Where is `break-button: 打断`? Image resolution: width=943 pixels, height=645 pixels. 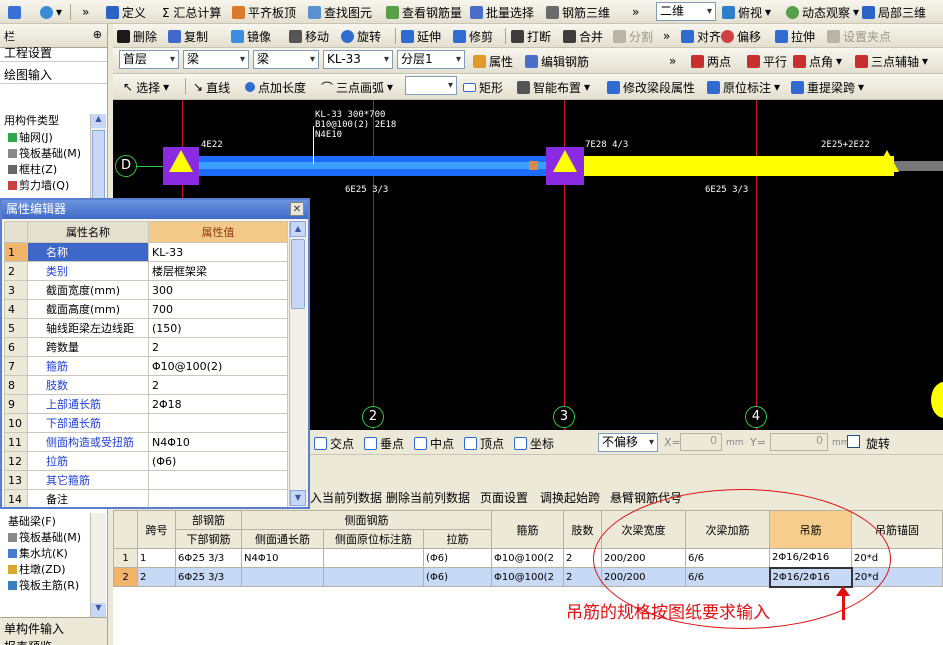
break-button: 打断 is located at coordinates (531, 36).